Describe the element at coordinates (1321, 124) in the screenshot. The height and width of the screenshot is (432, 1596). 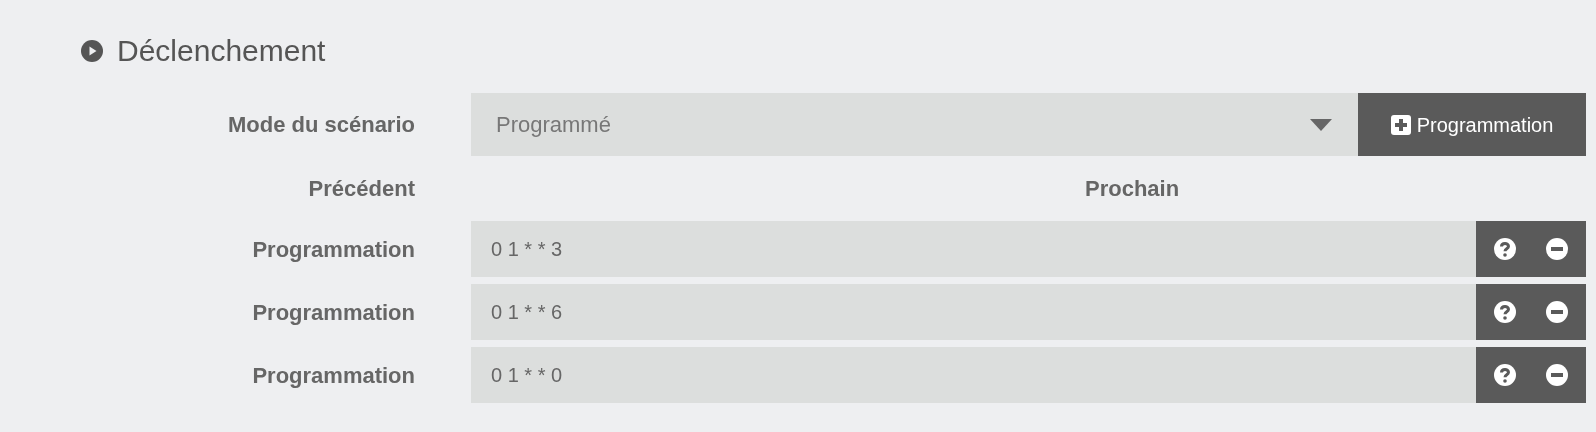
I see `caret-icon` at that location.